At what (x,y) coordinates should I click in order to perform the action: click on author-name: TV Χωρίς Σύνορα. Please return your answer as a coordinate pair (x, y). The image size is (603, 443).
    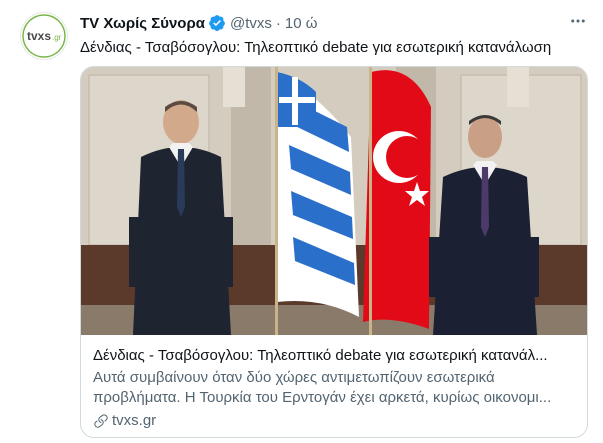
    Looking at the image, I should click on (142, 23).